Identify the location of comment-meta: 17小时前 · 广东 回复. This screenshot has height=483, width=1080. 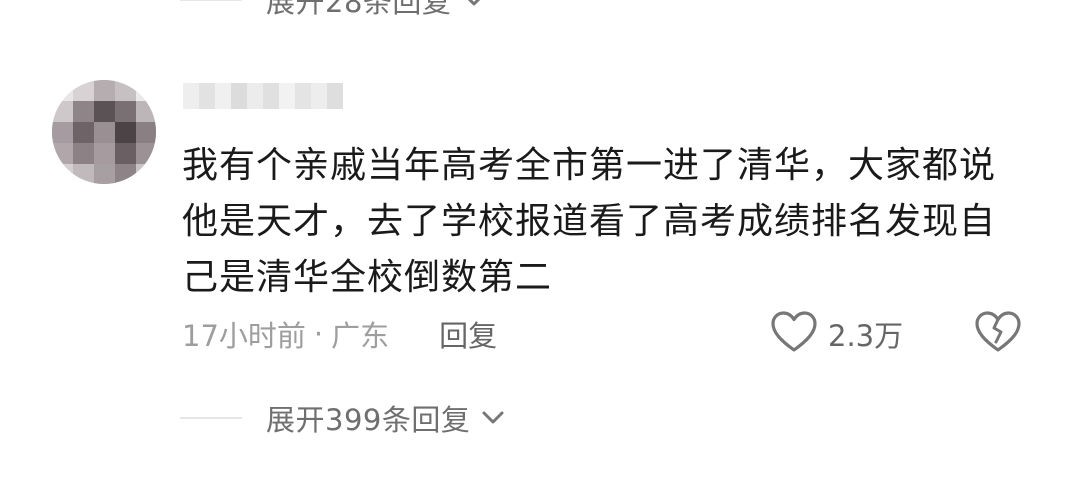
(339, 334).